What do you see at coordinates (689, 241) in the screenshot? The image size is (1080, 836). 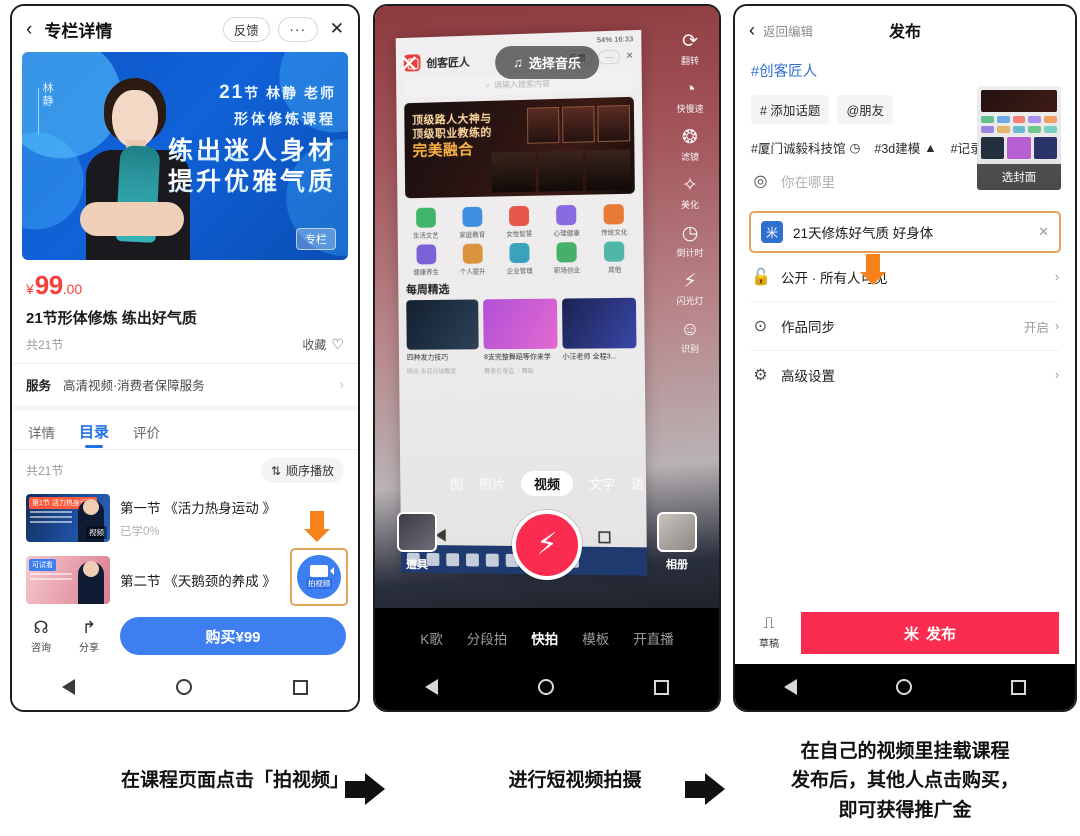 I see `tool-timer: ◷ 倒计时` at bounding box center [689, 241].